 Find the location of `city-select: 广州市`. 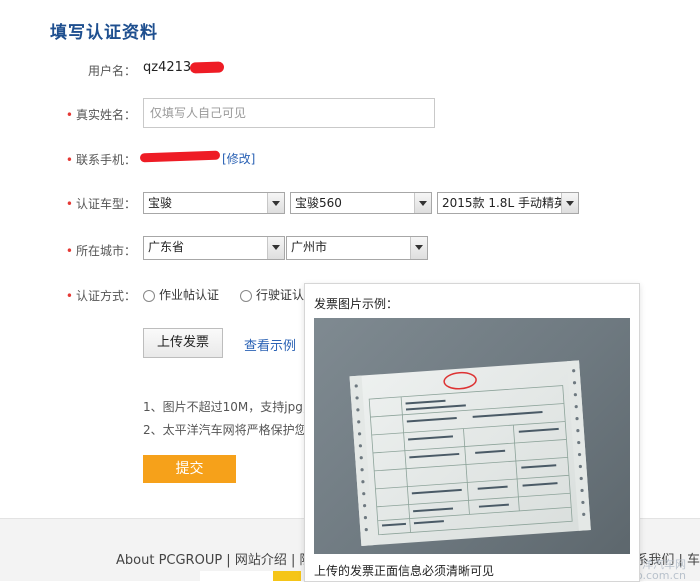

city-select: 广州市 is located at coordinates (357, 248).